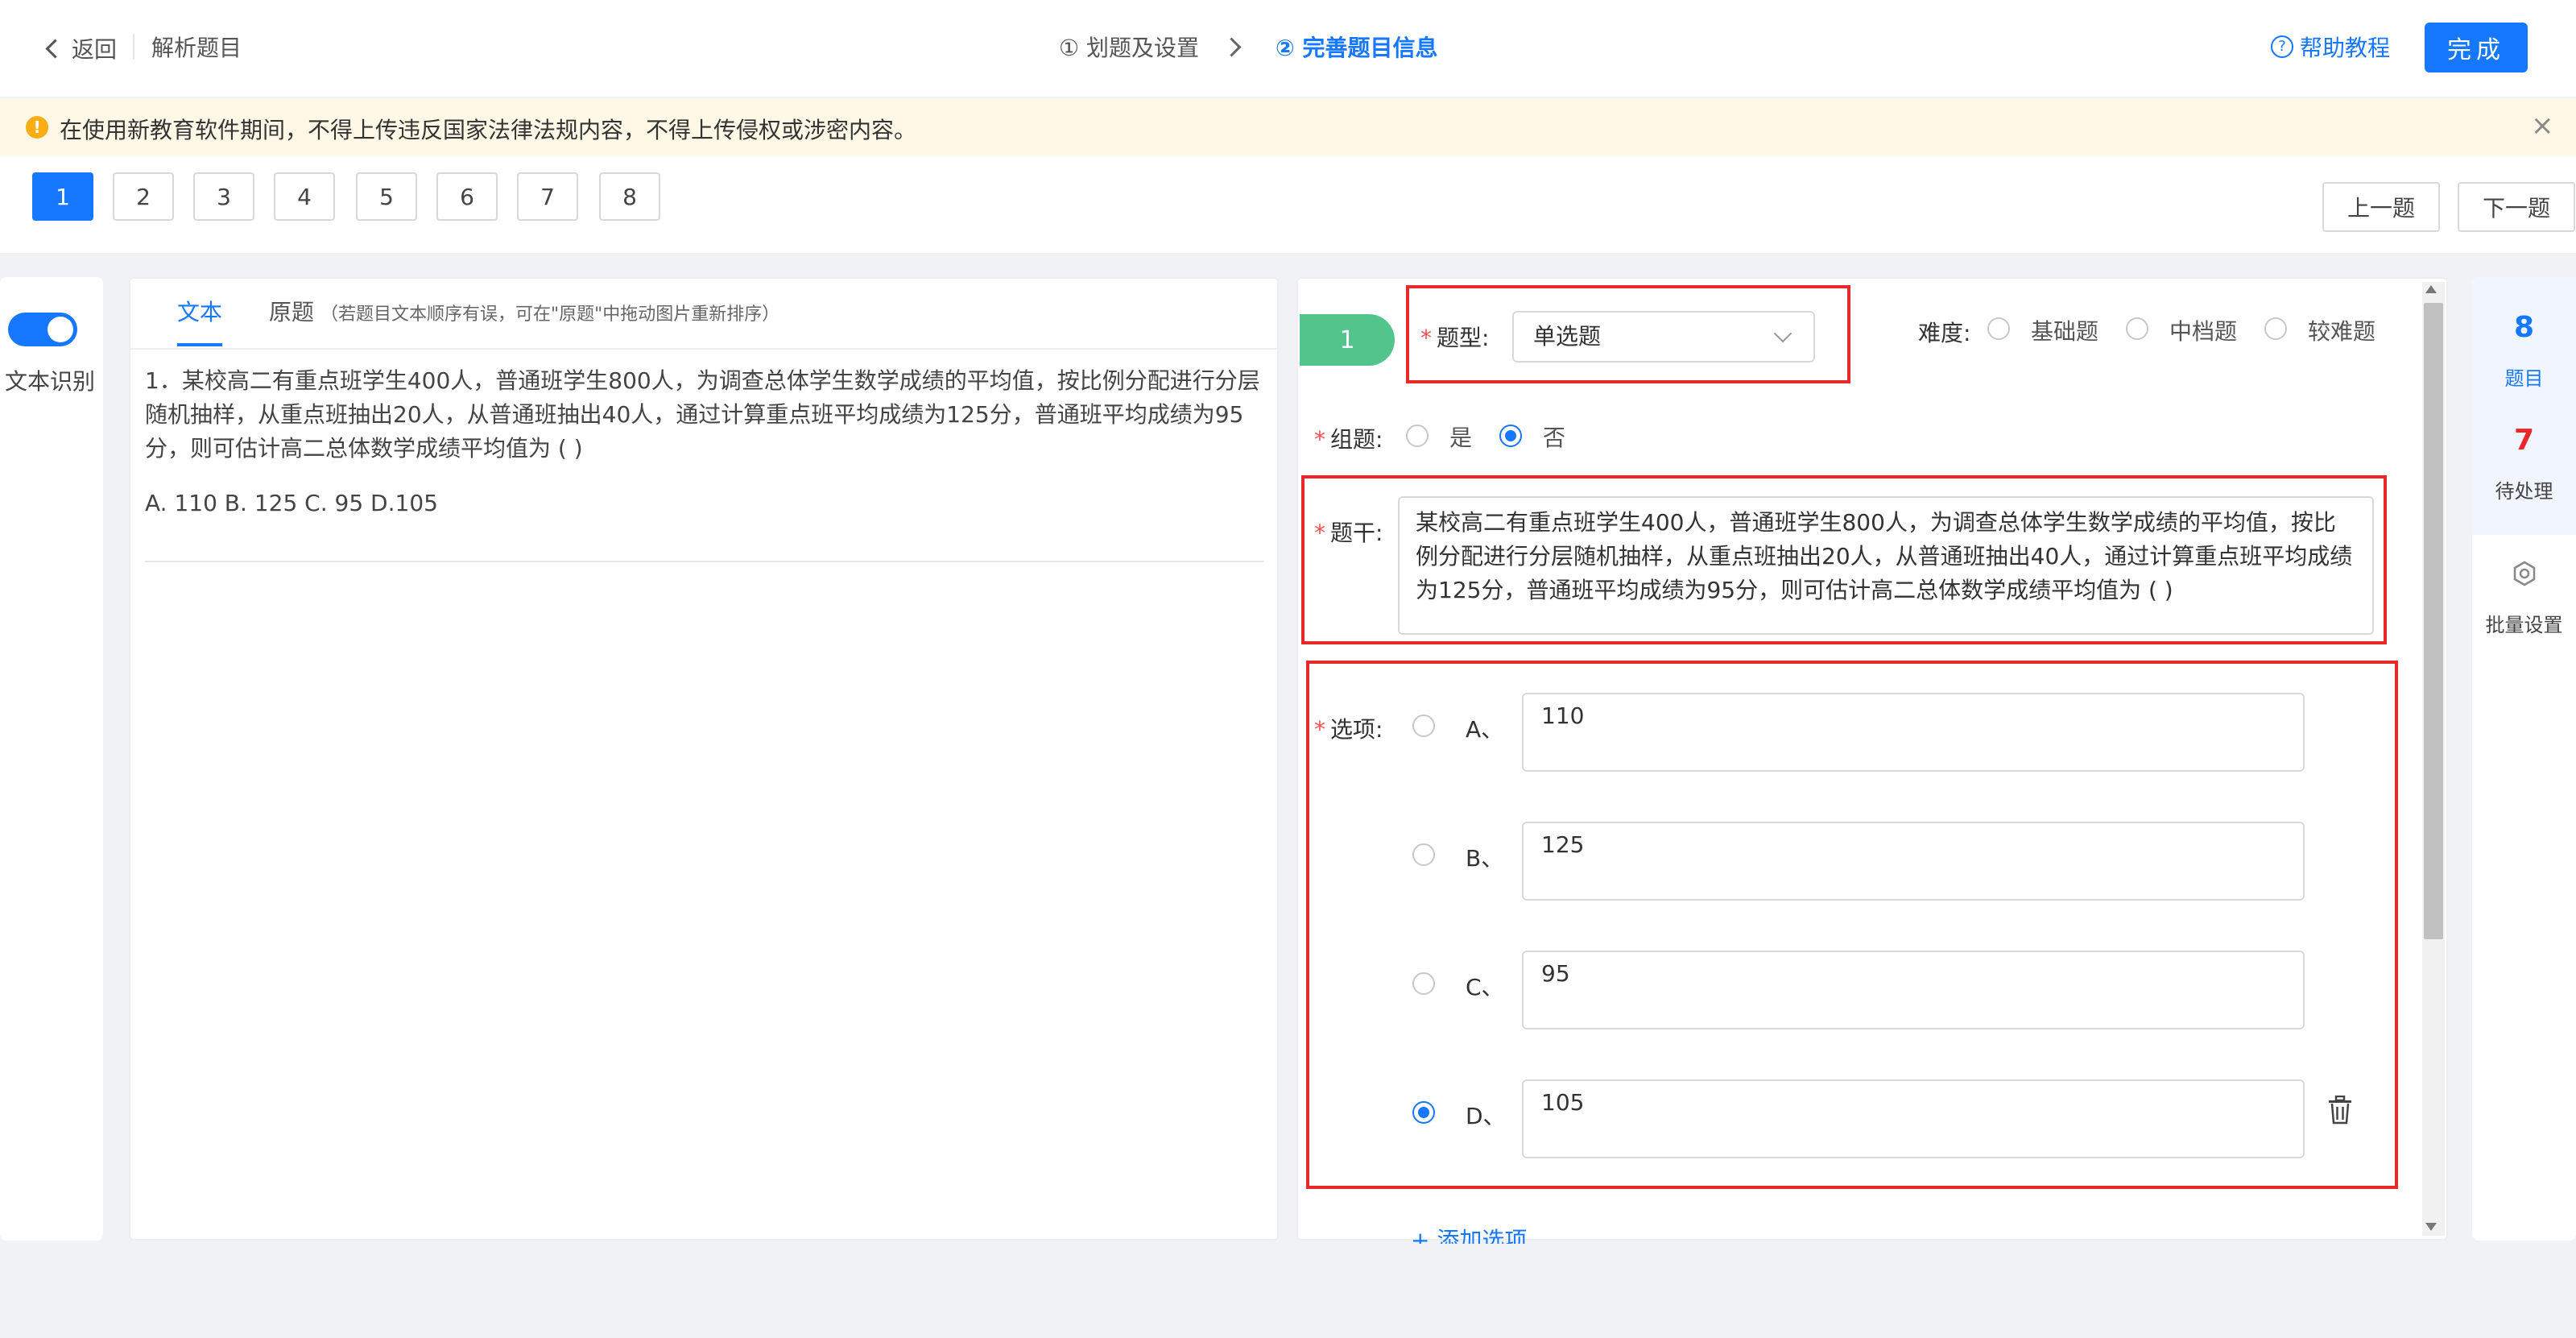 The width and height of the screenshot is (2576, 1338). Describe the element at coordinates (703, 349) in the screenshot. I see `tabs-divider` at that location.